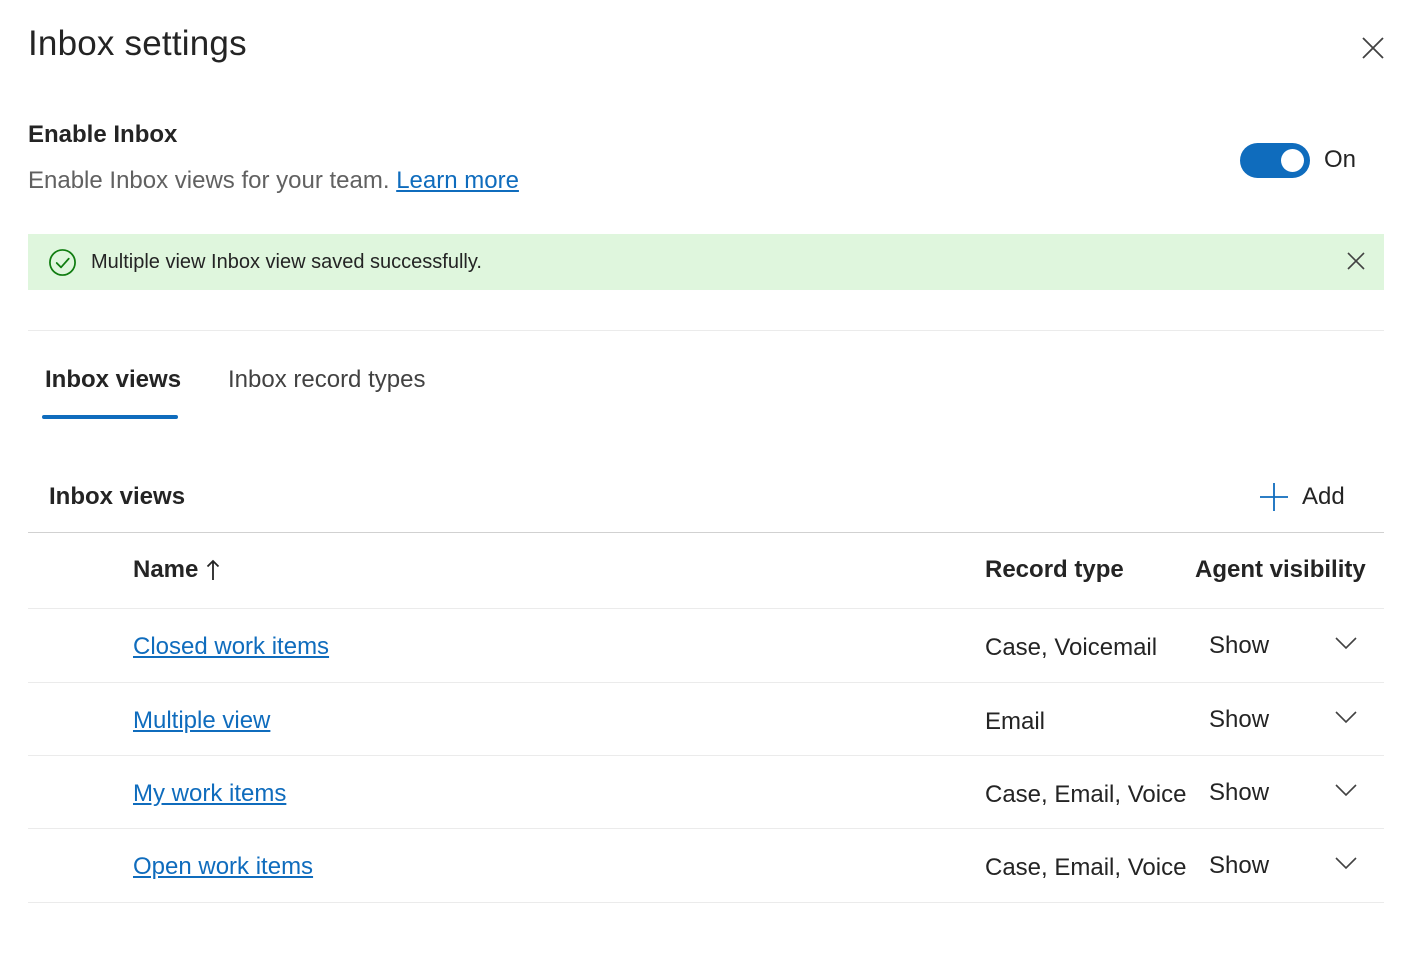 The width and height of the screenshot is (1425, 959). I want to click on table-bottom-divider, so click(706, 902).